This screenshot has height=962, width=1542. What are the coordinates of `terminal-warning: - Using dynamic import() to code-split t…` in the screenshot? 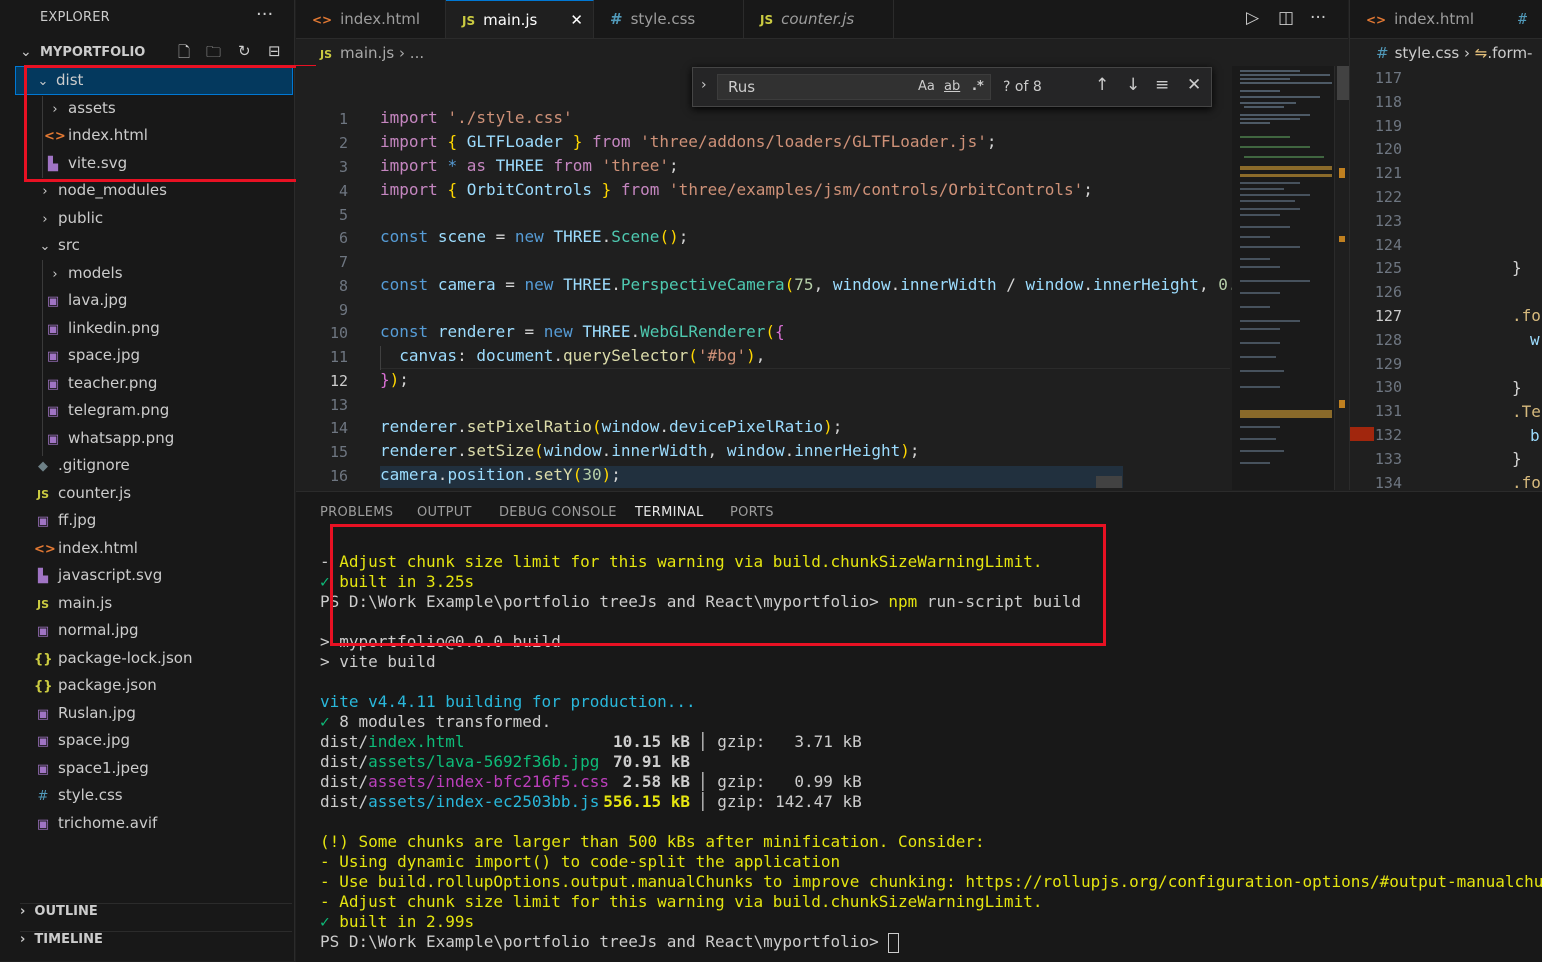 It's located at (580, 861).